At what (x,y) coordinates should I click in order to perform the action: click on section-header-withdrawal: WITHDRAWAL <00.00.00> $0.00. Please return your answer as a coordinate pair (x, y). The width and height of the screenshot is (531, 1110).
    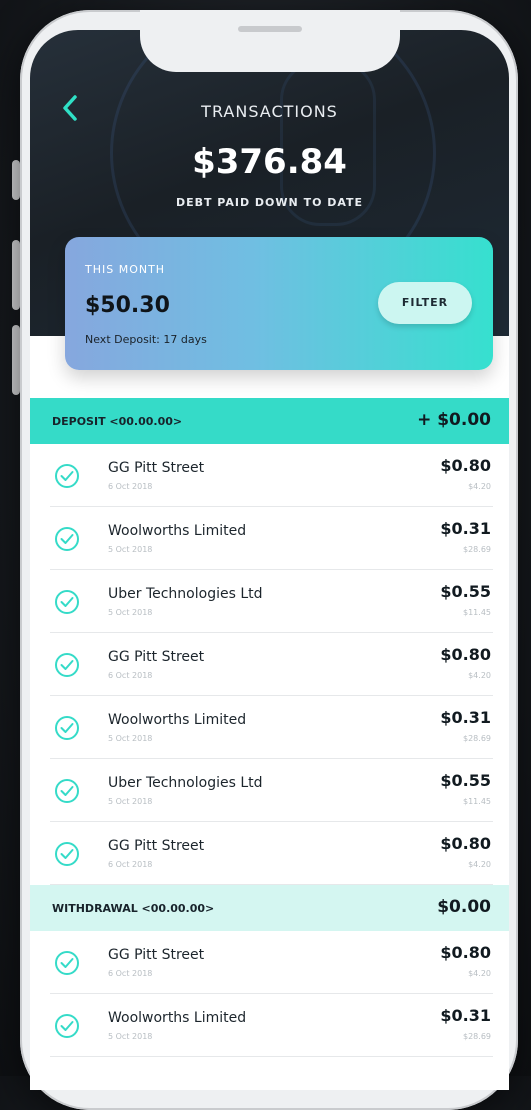
    Looking at the image, I should click on (269, 908).